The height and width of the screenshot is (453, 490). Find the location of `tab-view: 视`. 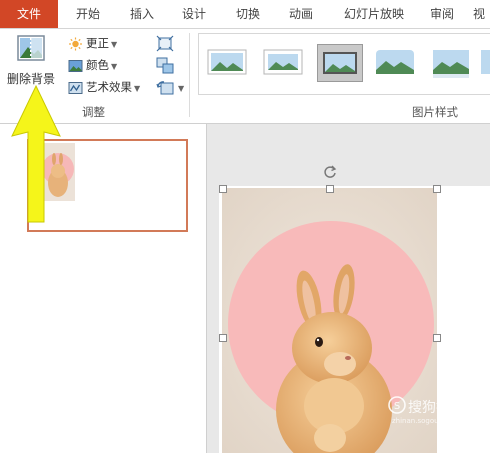

tab-view: 视 is located at coordinates (479, 14).